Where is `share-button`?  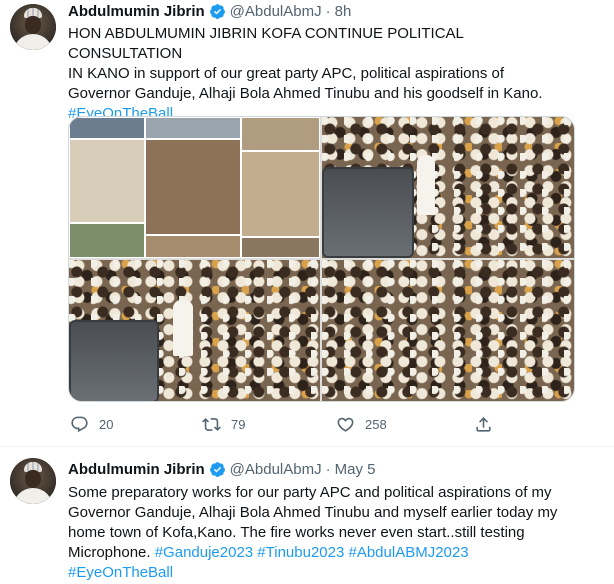
share-button is located at coordinates (483, 424).